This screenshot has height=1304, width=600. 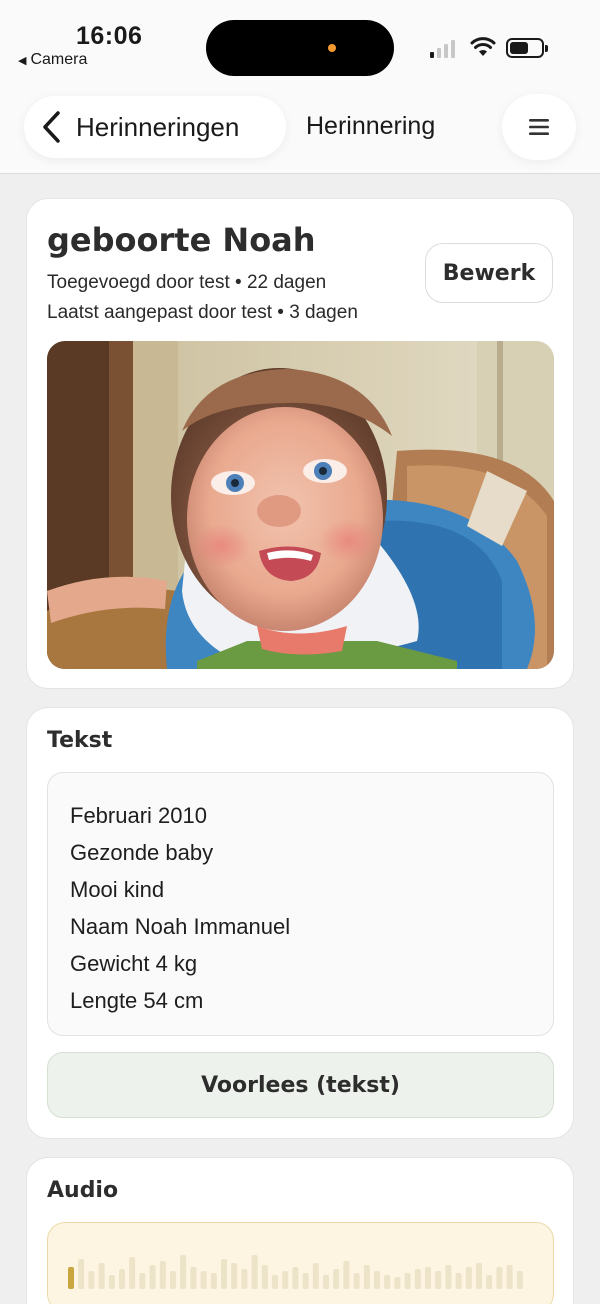 I want to click on text-section-heading: Tekst, so click(x=80, y=740).